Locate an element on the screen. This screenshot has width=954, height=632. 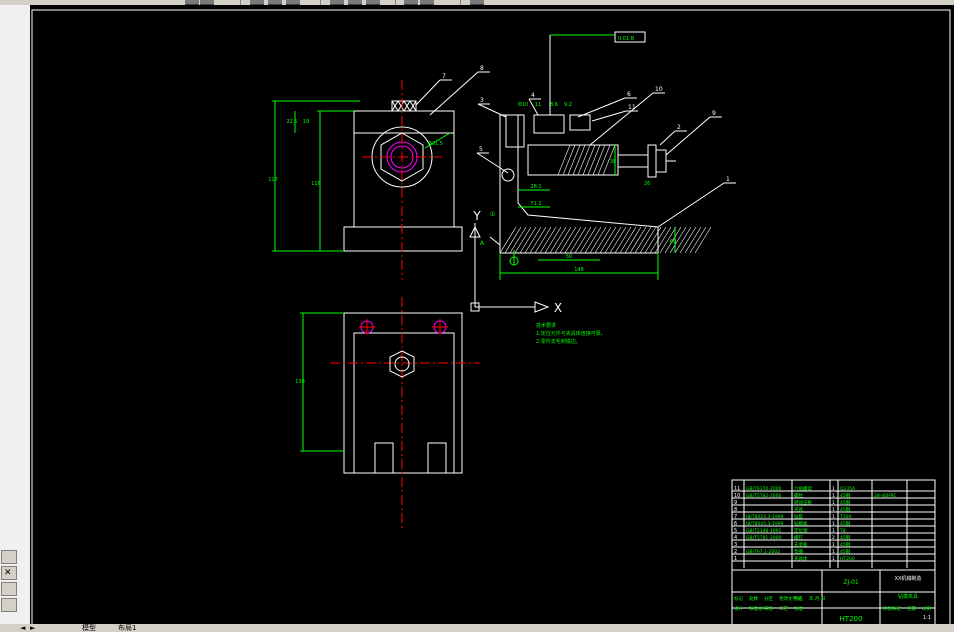
drill-plate is located at coordinates (549, 124).